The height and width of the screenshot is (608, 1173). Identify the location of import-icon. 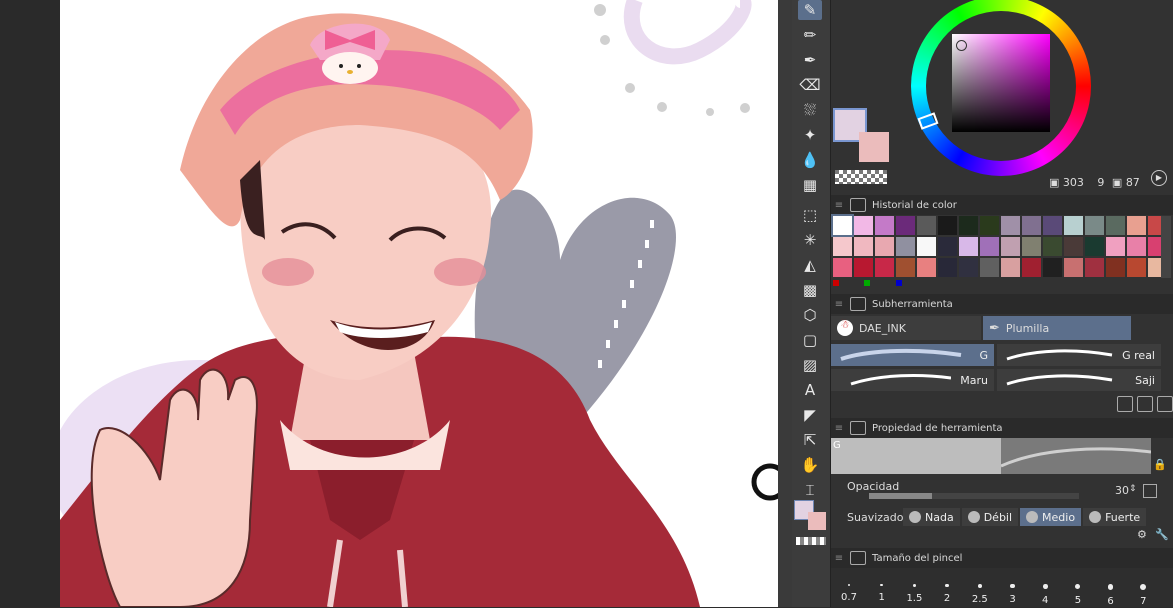
(1125, 404).